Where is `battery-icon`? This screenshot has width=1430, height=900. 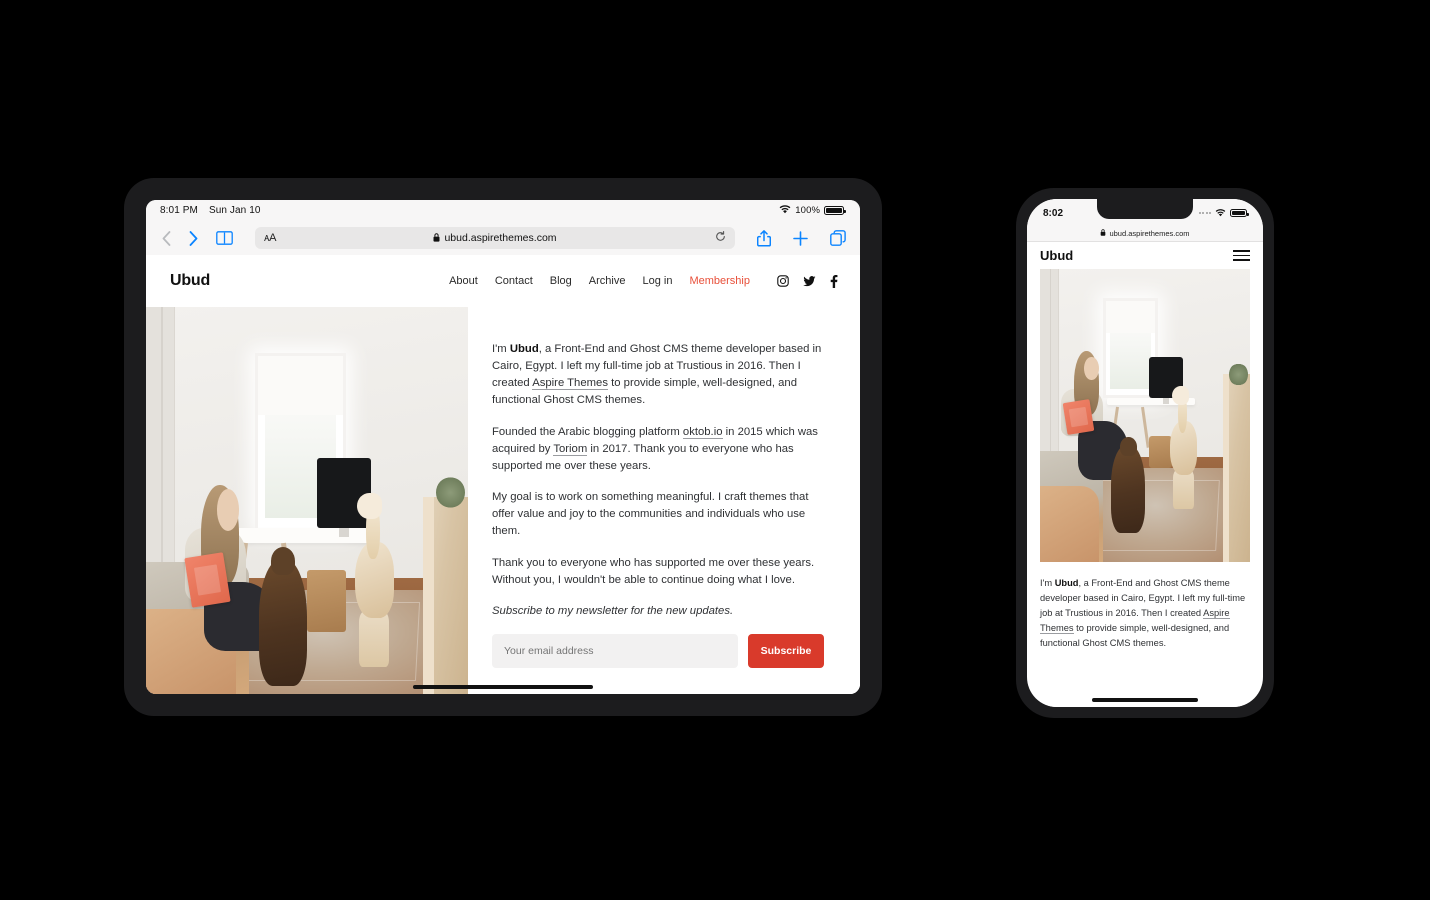
battery-icon is located at coordinates (835, 210).